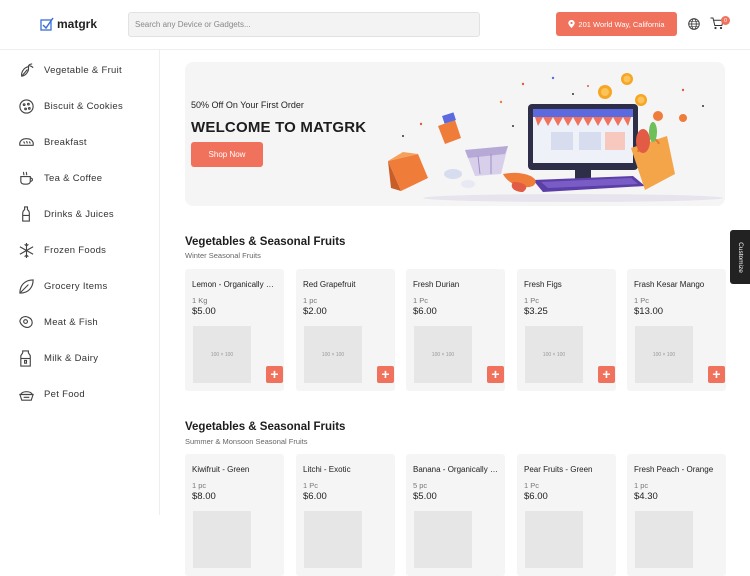 This screenshot has height=576, width=750. I want to click on product-unit: 5 pc, so click(420, 485).